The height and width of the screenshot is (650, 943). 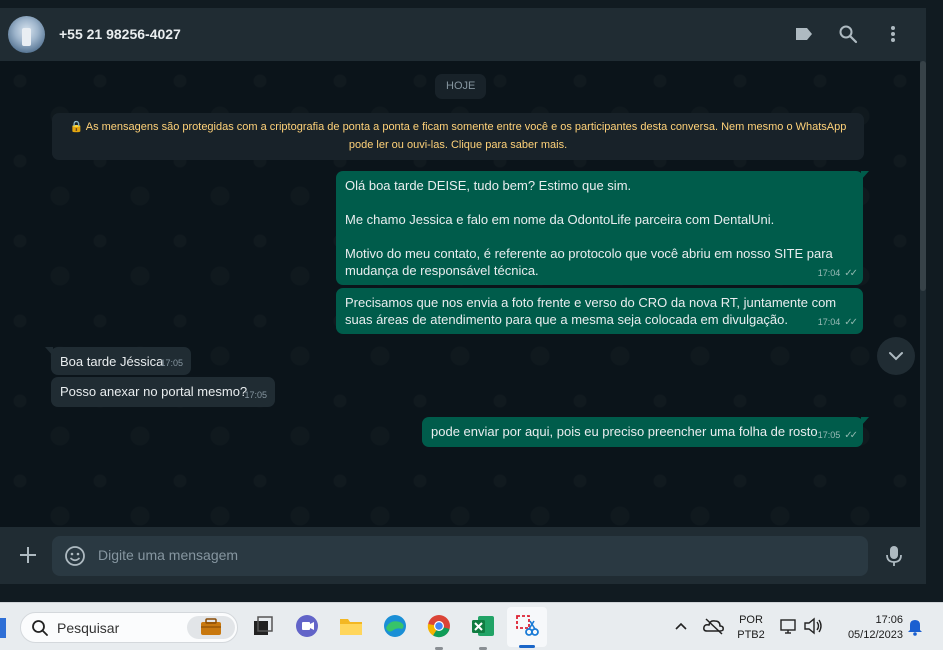 I want to click on clock: 17:06 05/12/2023, so click(x=868, y=628).